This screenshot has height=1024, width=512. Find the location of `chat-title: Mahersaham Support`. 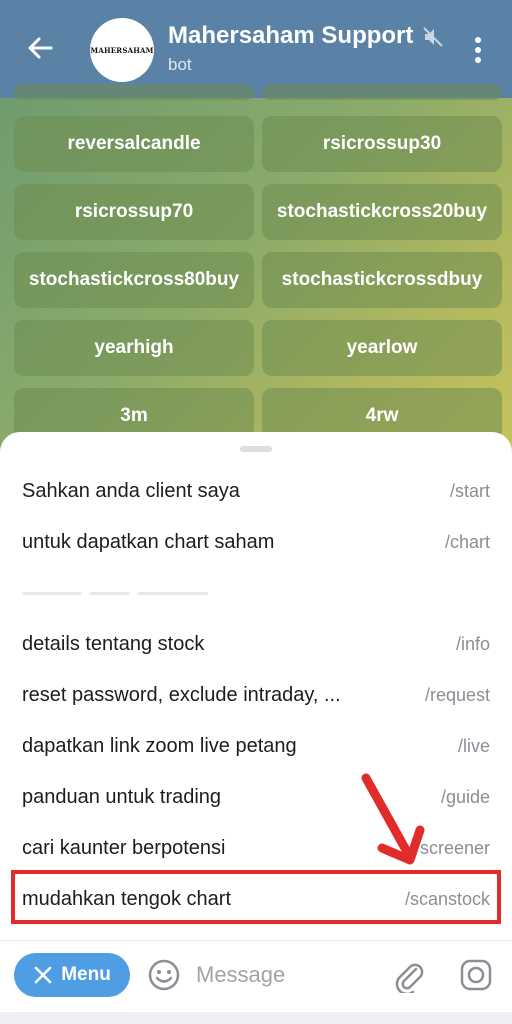

chat-title: Mahersaham Support is located at coordinates (292, 36).